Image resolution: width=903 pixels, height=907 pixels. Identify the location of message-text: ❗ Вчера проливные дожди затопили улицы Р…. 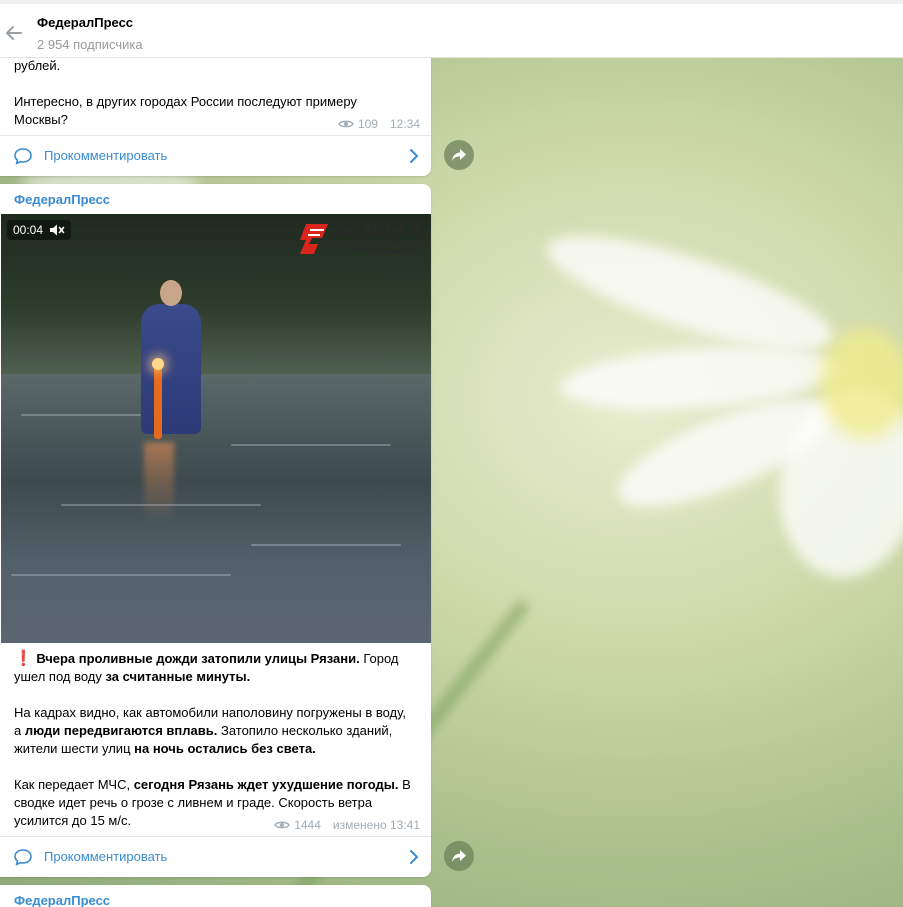
(210, 740).